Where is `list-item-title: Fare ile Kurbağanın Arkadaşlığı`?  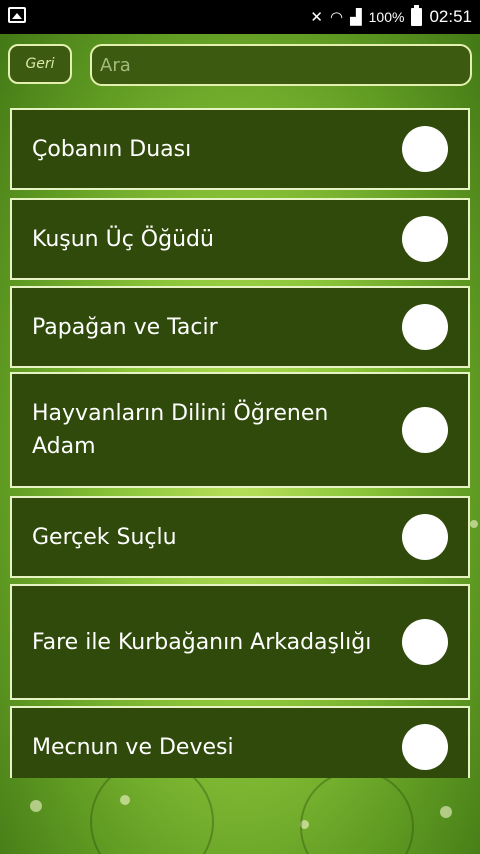
list-item-title: Fare ile Kurbağanın Arkadaşlığı is located at coordinates (202, 642).